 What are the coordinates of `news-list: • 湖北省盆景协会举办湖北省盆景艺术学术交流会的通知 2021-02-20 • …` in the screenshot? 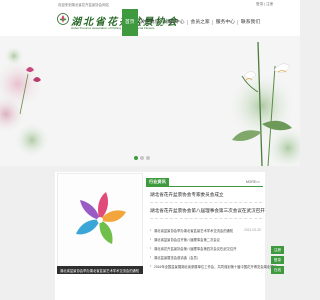 It's located at (213, 248).